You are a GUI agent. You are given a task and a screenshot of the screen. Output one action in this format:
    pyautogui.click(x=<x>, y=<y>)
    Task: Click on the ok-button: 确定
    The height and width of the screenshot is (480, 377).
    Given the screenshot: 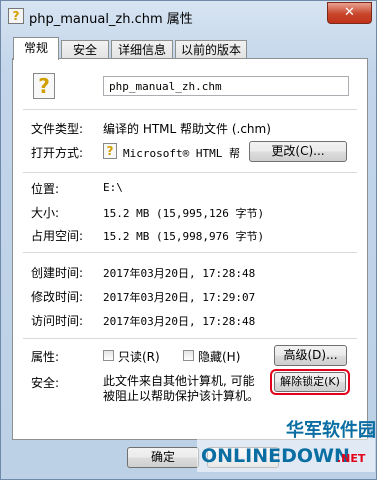 What is the action you would take?
    pyautogui.click(x=163, y=457)
    